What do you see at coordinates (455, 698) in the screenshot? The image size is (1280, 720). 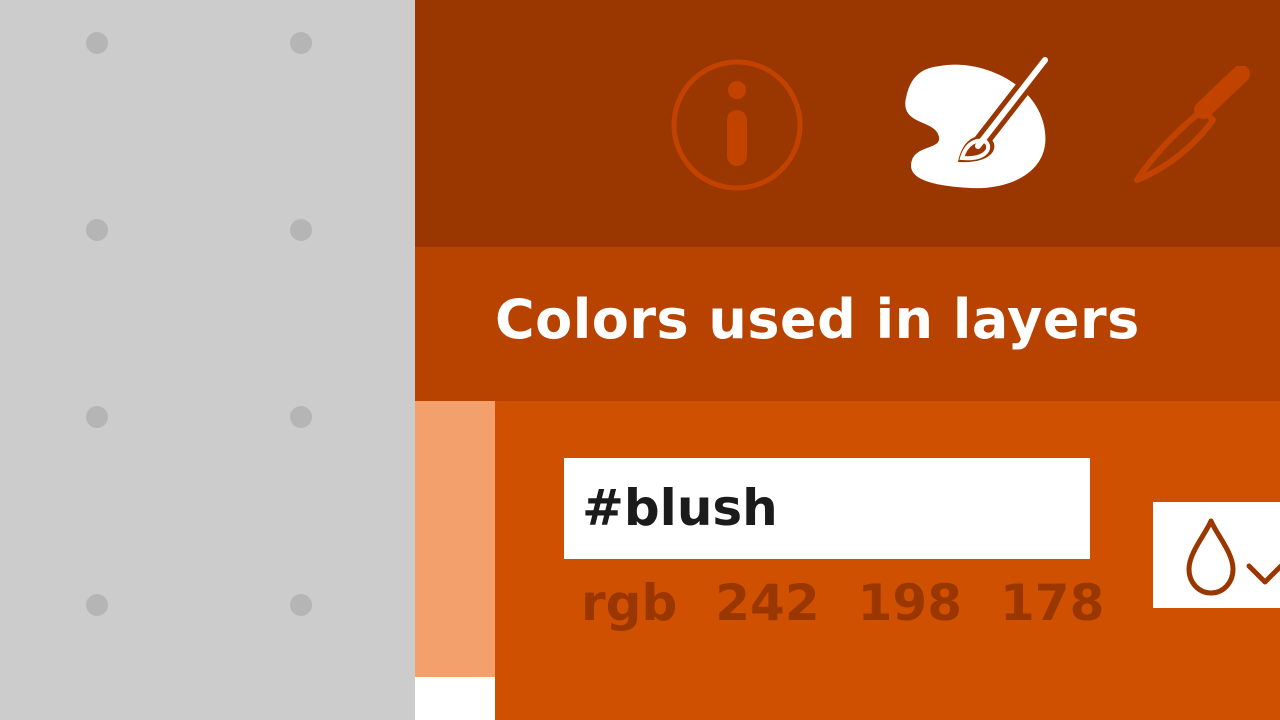 I see `swatch-divider` at bounding box center [455, 698].